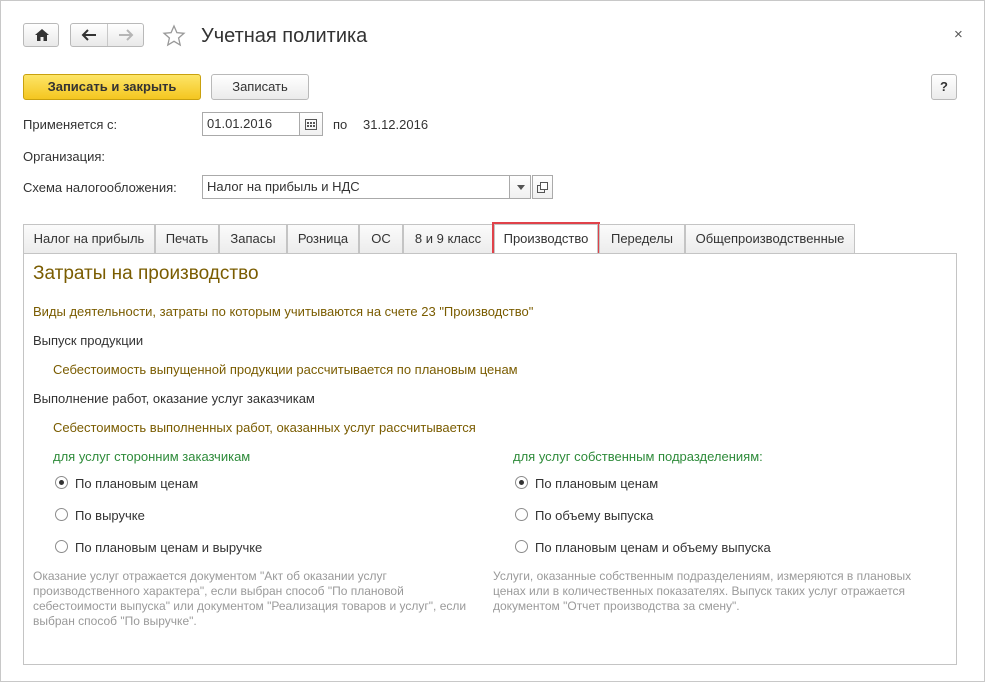 The height and width of the screenshot is (682, 985). Describe the element at coordinates (597, 483) in the screenshot. I see `internal-option-planned: По плановым ценам` at that location.